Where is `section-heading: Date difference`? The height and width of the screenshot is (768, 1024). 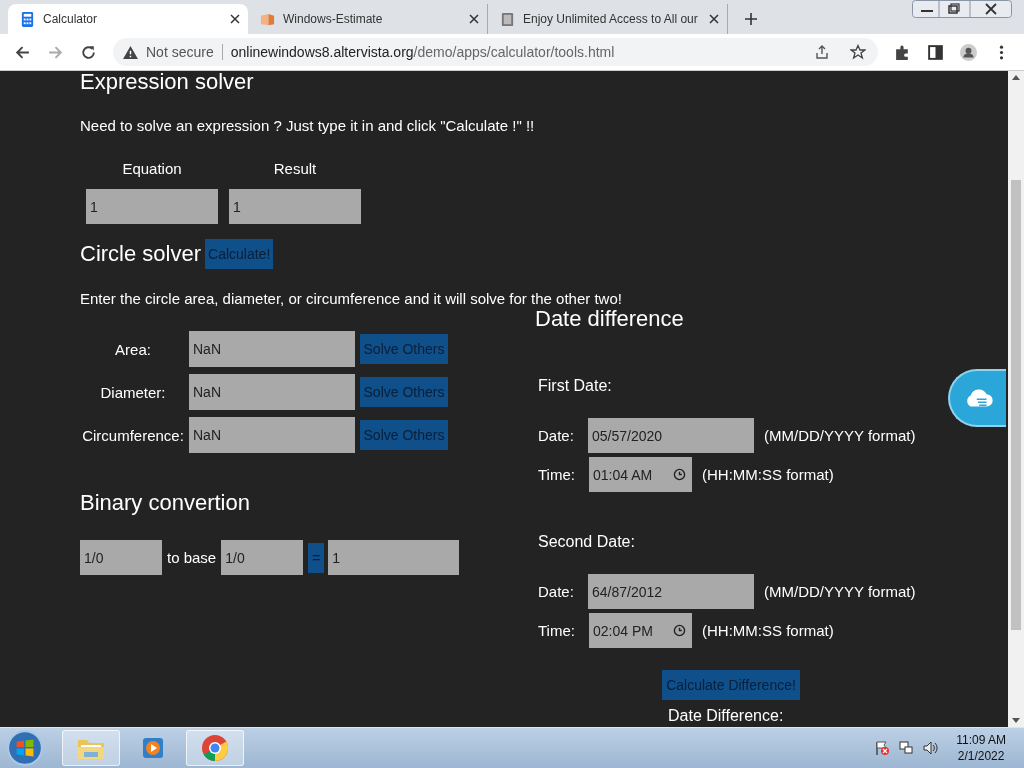
section-heading: Date difference is located at coordinates (610, 319).